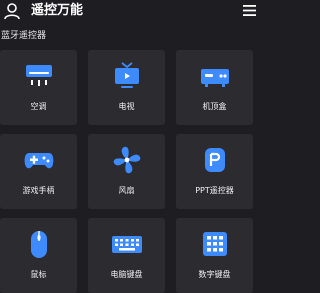 Image resolution: width=320 pixels, height=293 pixels. I want to click on tile-gamepad: 游戏手柄, so click(38, 171).